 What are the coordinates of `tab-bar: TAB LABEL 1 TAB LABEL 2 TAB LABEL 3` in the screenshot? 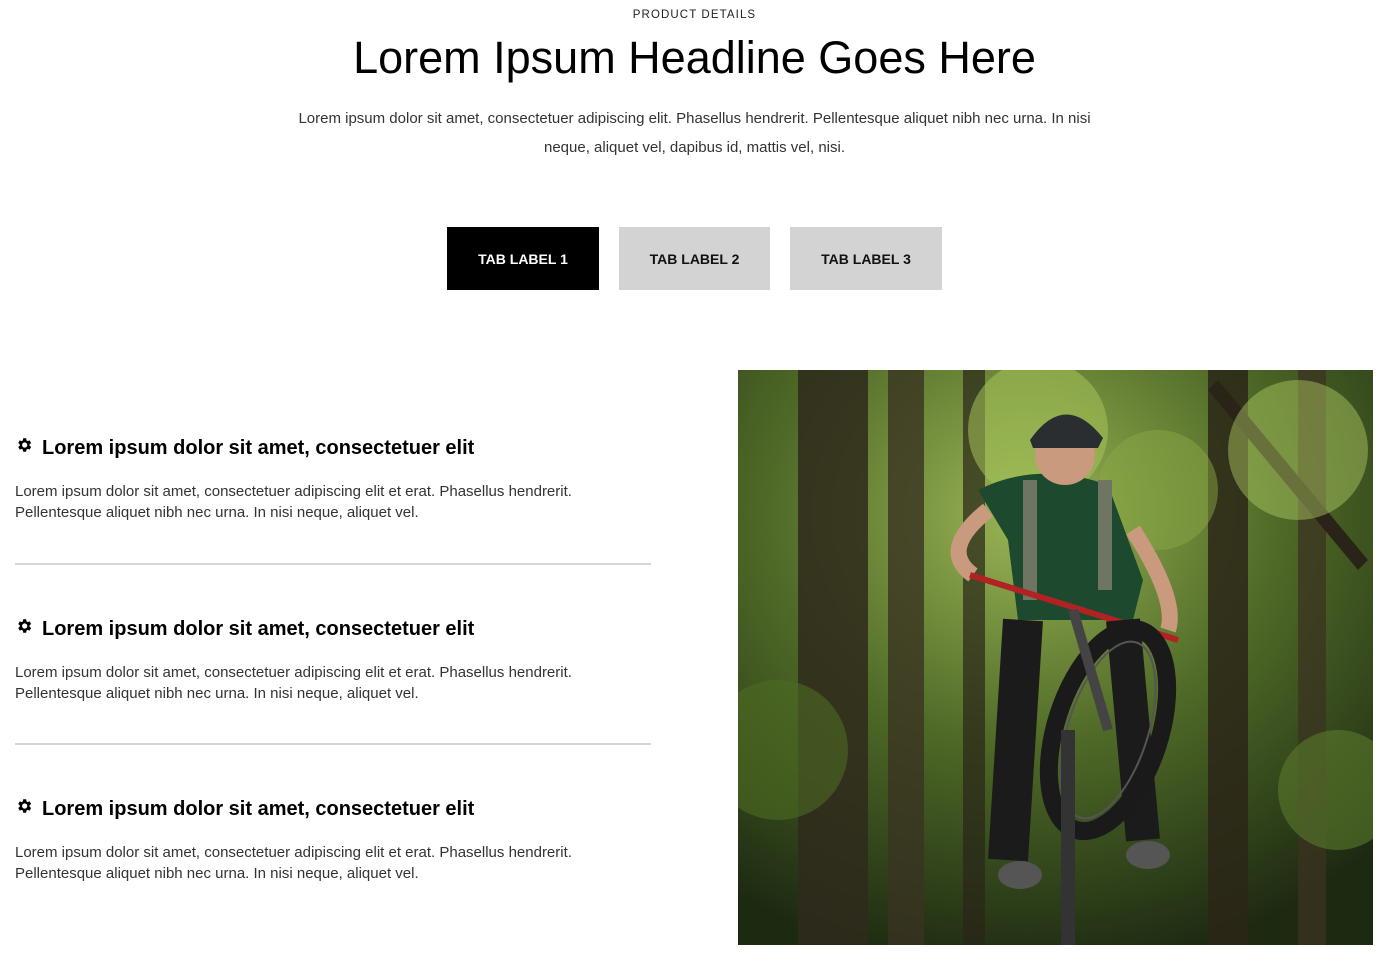 It's located at (694, 258).